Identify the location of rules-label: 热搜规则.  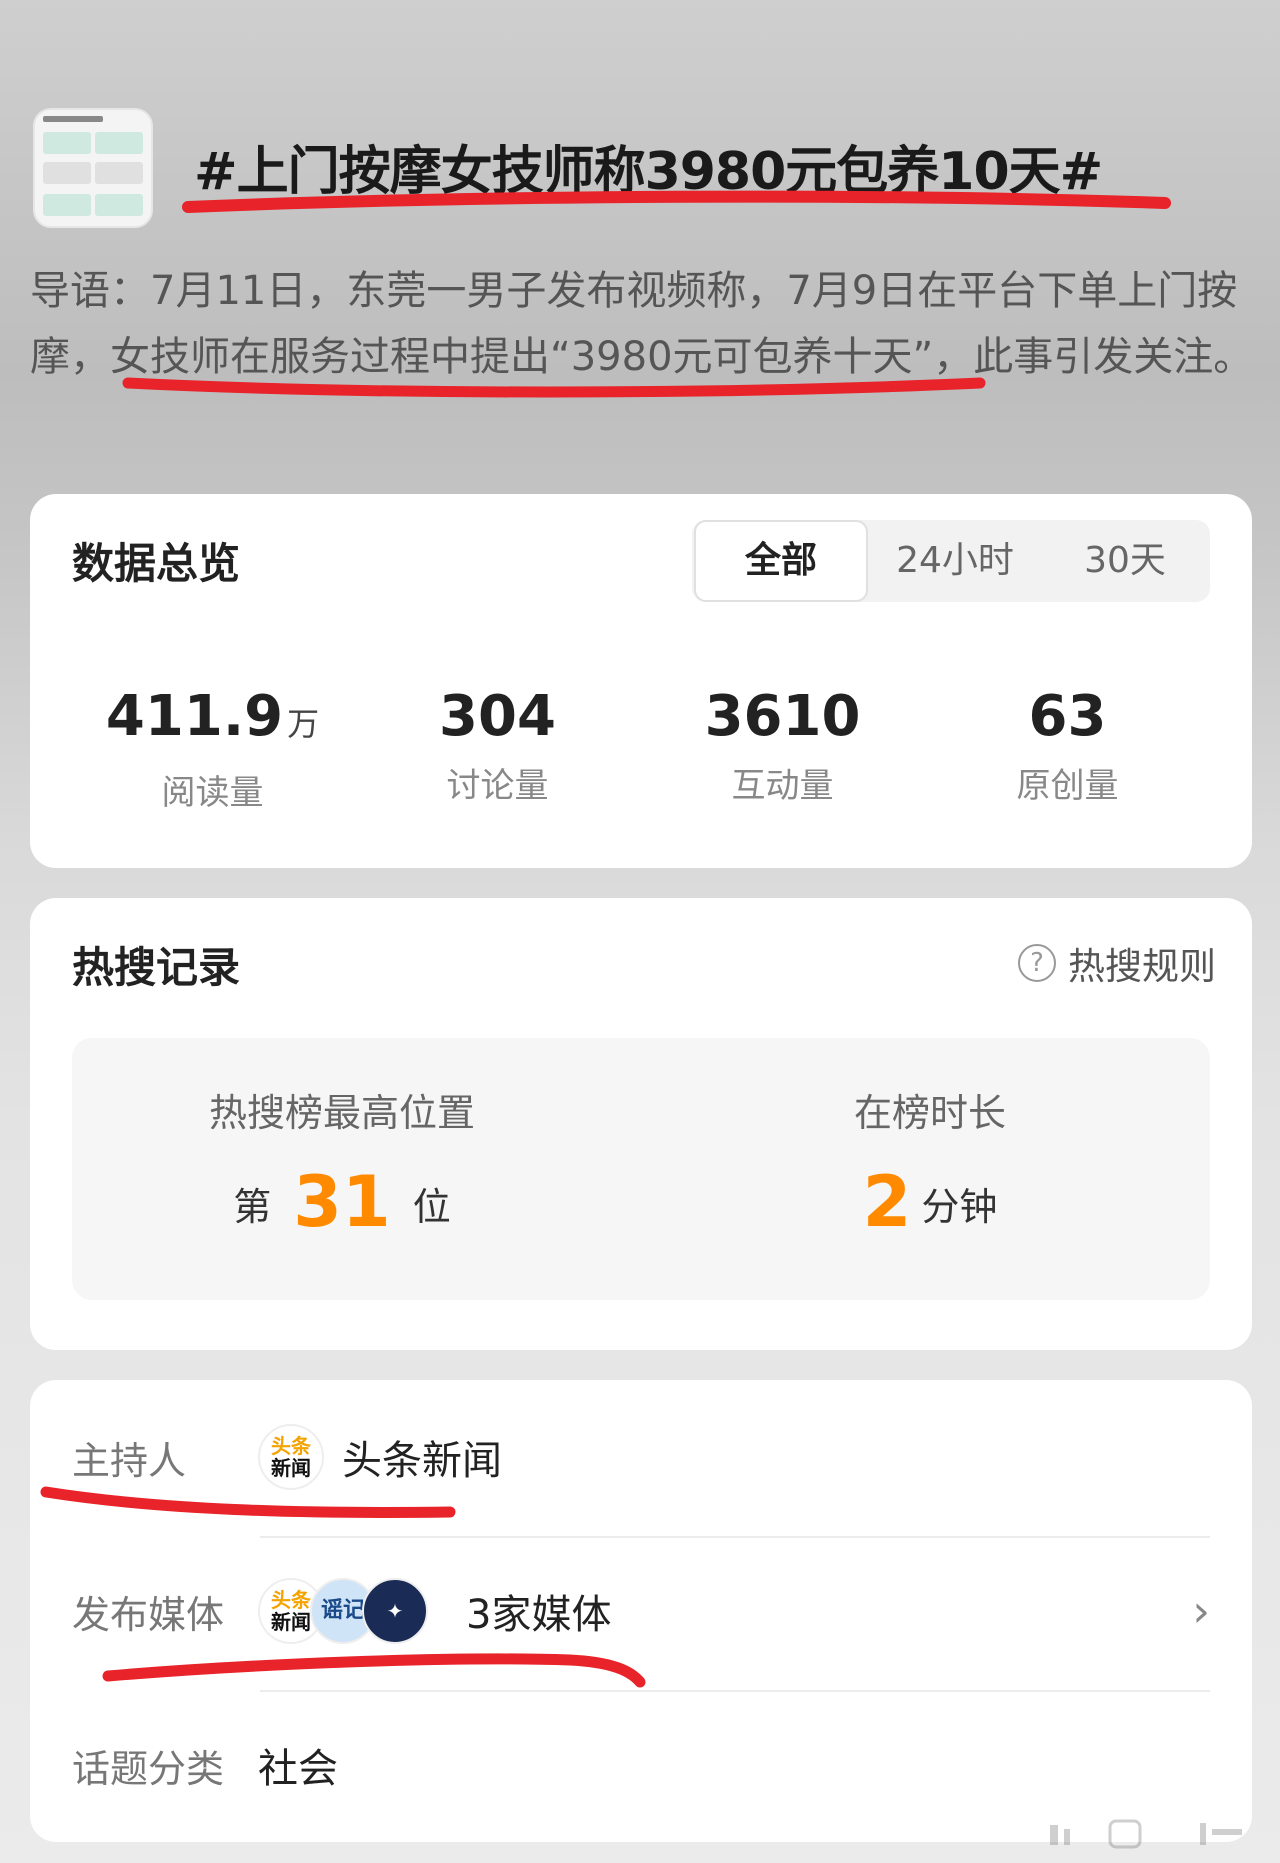
(1142, 966).